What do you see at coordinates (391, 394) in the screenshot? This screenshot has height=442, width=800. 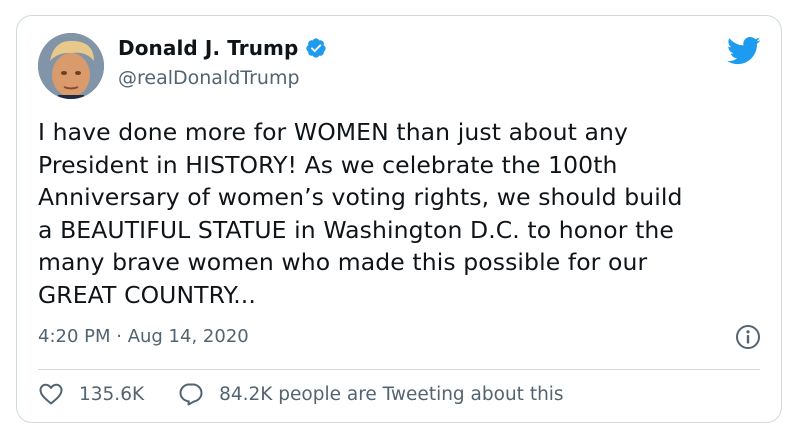 I see `tweeting-text: 84.2K people are Tweeting about this` at bounding box center [391, 394].